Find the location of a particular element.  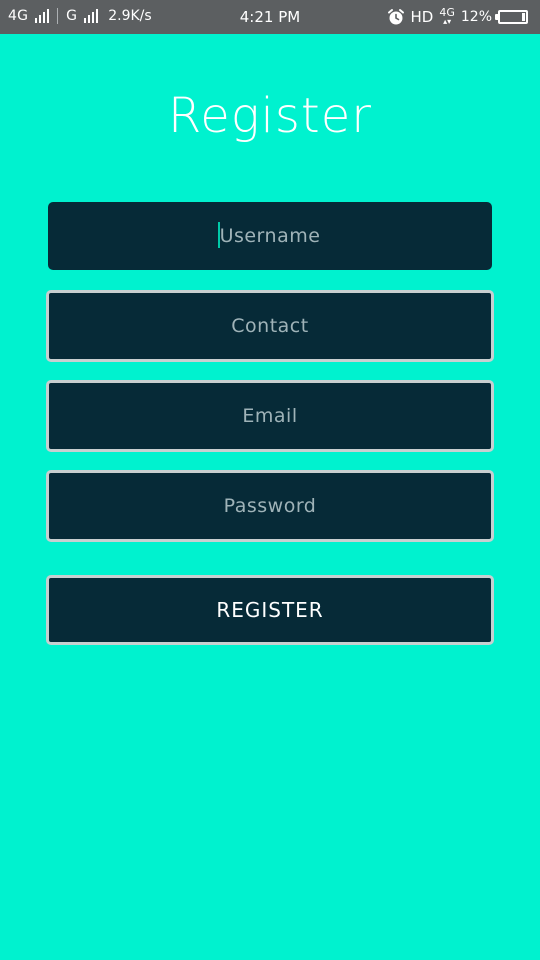

mobile-data-icon: 4G ▴▾ is located at coordinates (447, 16).